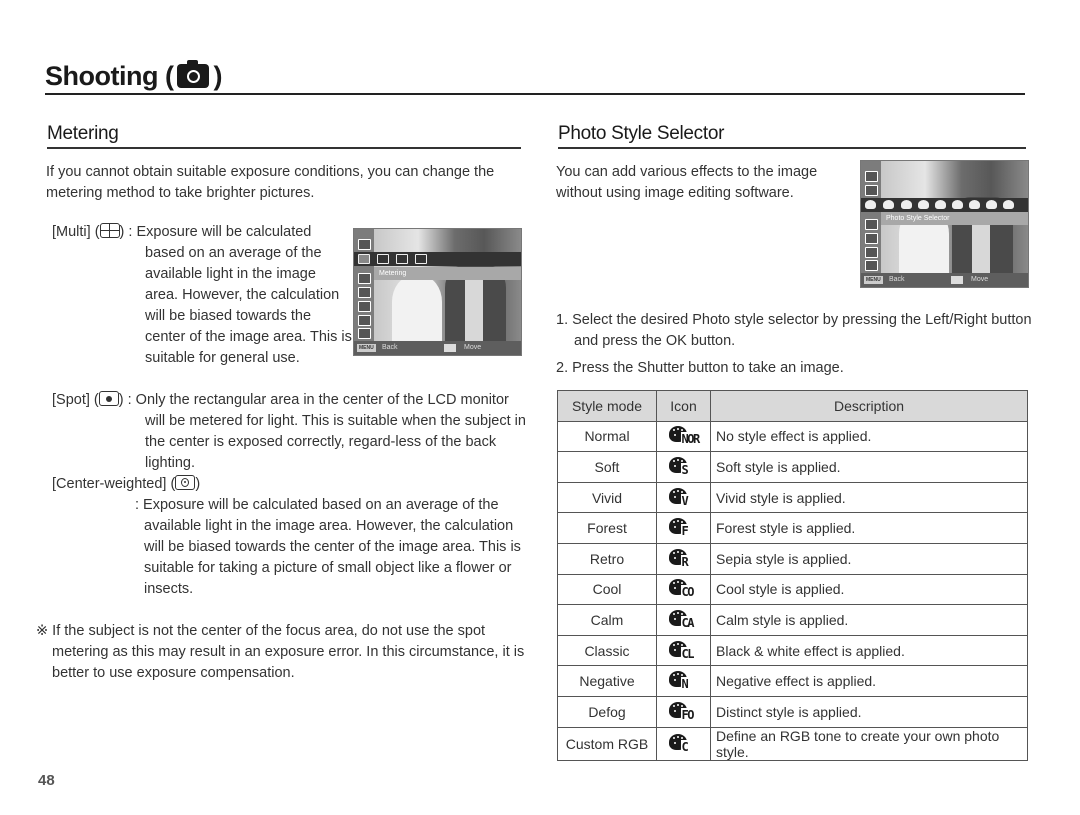  What do you see at coordinates (607, 467) in the screenshot?
I see `style-mode-cell: Soft` at bounding box center [607, 467].